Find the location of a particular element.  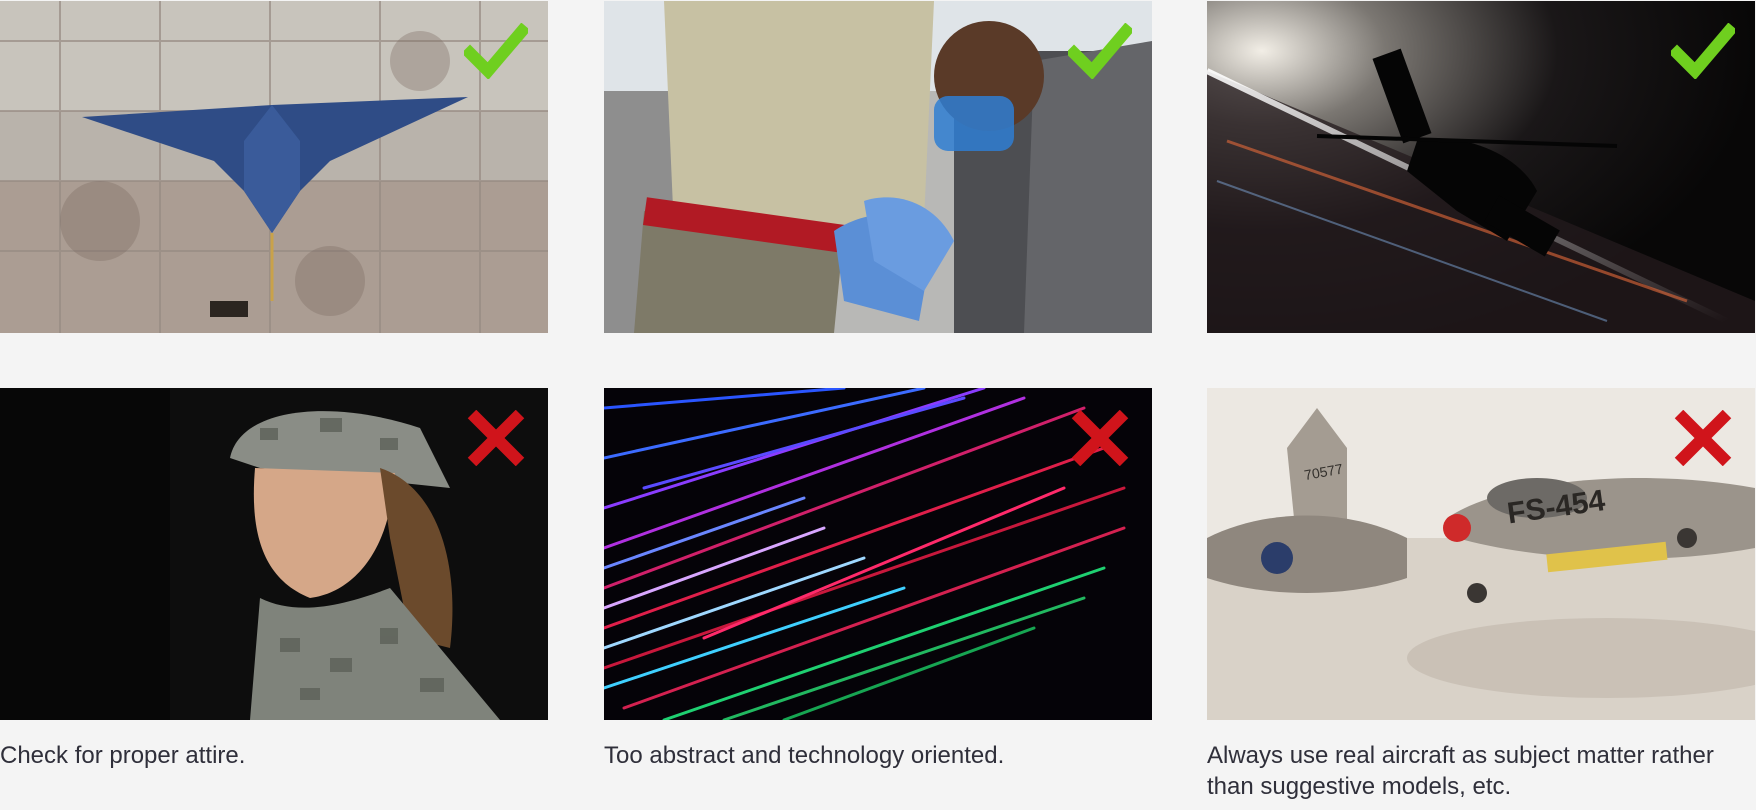

example-image-soldier-portrait is located at coordinates (274, 554).